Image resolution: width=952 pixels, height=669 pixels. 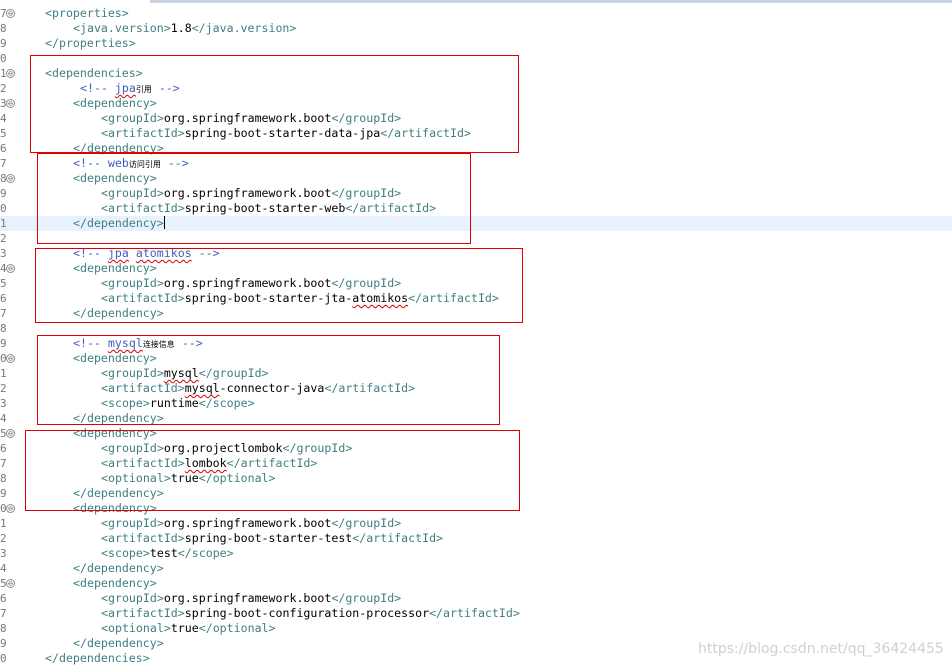 What do you see at coordinates (476, 163) in the screenshot?
I see `code-line: 7 <!-- web访问引用 -->` at bounding box center [476, 163].